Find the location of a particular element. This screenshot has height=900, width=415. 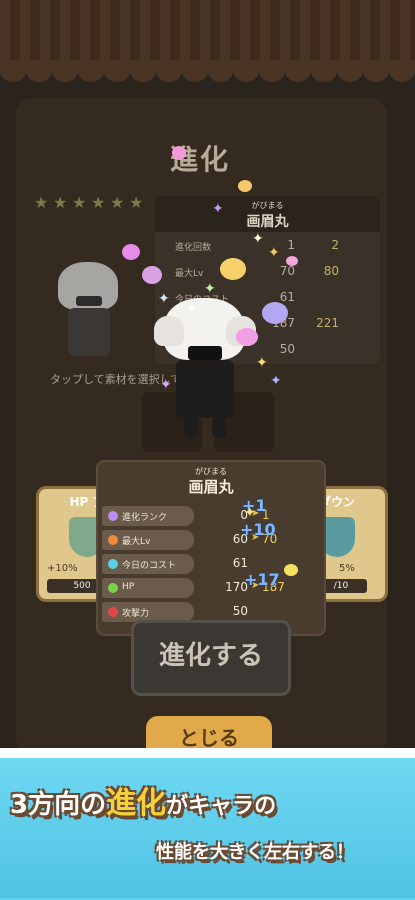

banner-line-2: 性能を大きく左右する！ is located at coordinates (255, 852).